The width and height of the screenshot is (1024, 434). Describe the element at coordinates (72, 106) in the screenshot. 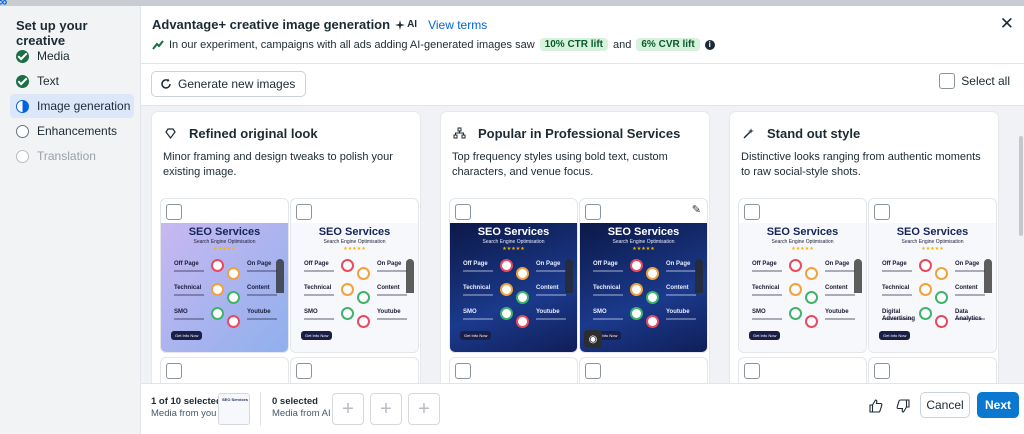

I see `sidebar-item-image-generation: Image generation` at that location.